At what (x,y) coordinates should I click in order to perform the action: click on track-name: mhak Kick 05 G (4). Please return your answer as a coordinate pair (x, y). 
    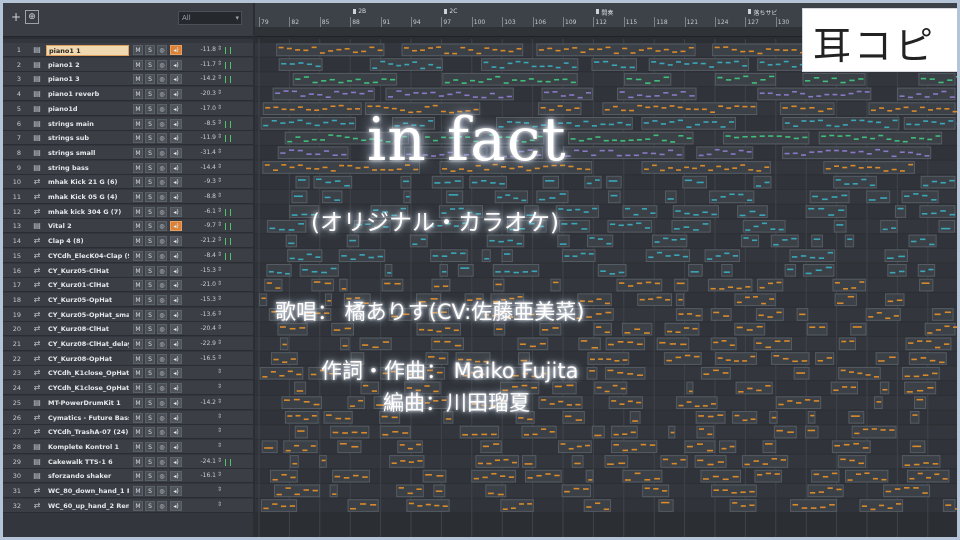
    Looking at the image, I should click on (87, 197).